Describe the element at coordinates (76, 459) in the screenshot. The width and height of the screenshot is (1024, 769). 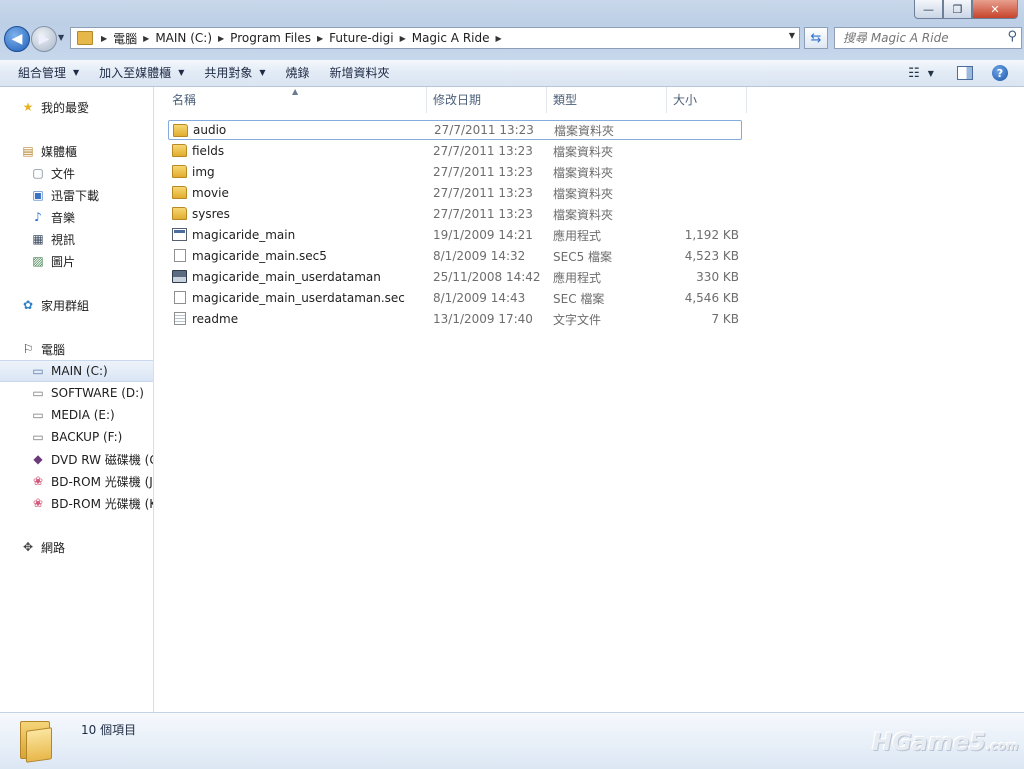
I see `nav-drive-g: ◆ DVD RW 磁碟機 (G` at that location.